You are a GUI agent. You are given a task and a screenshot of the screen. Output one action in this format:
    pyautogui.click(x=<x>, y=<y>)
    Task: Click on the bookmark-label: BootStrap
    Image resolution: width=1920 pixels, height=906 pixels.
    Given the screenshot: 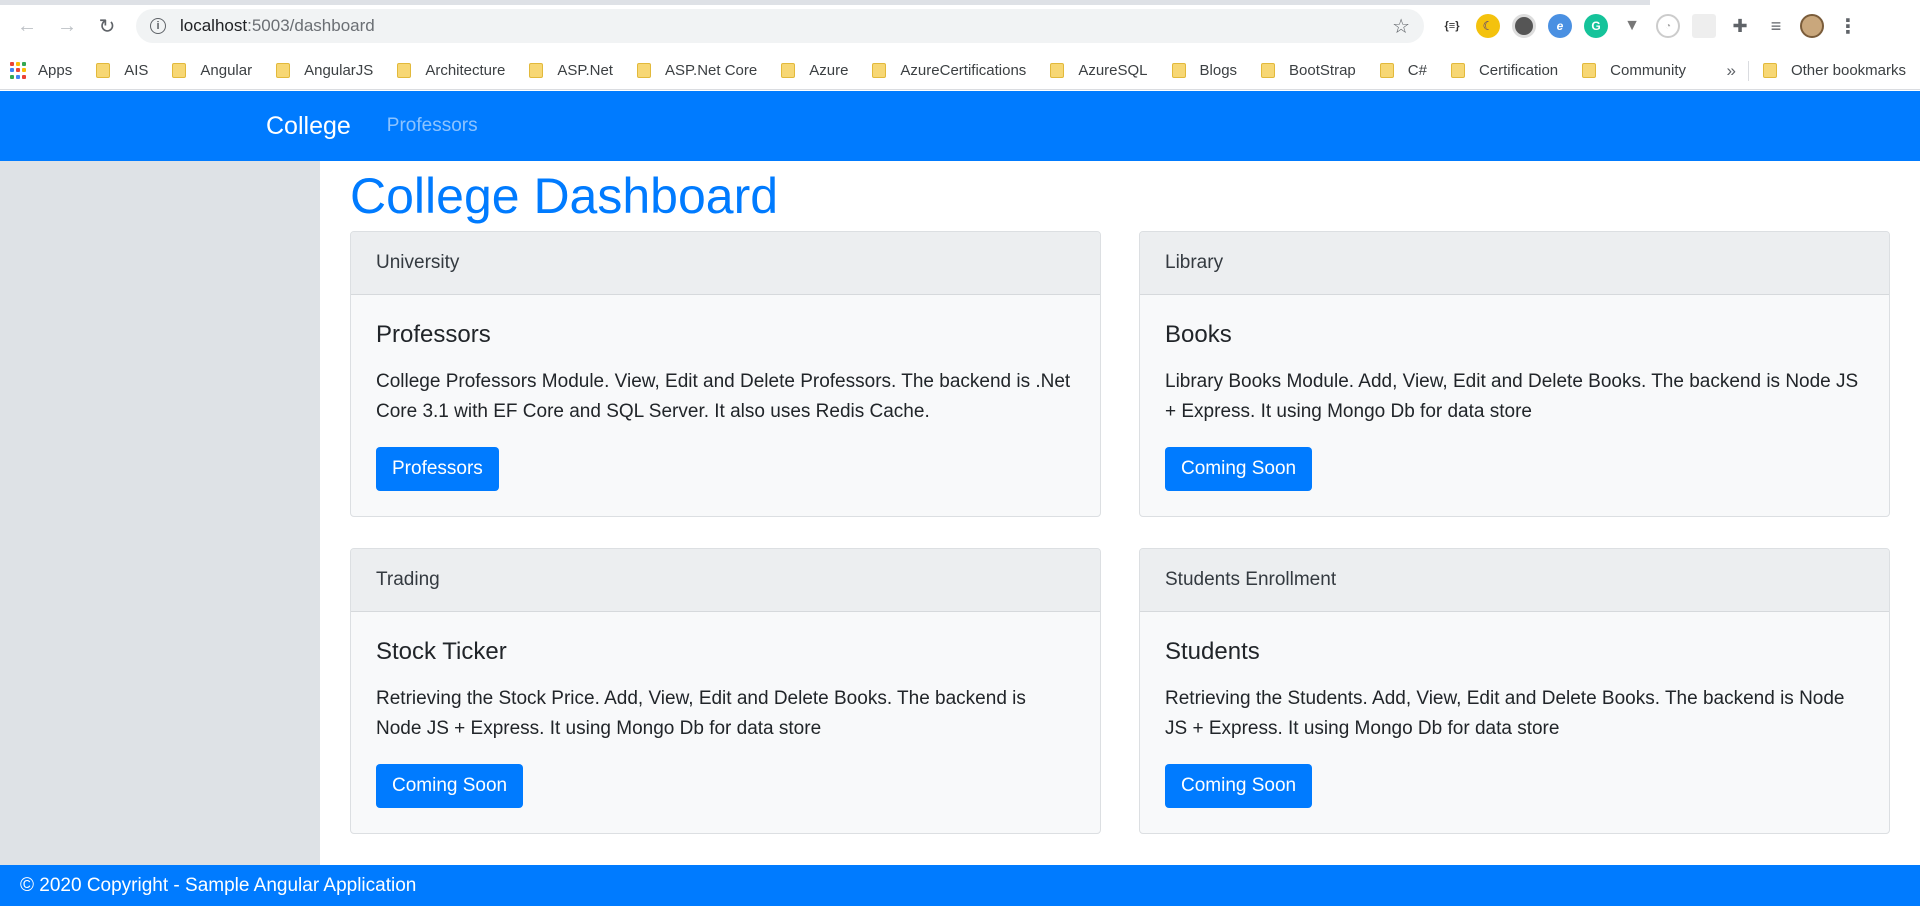 What is the action you would take?
    pyautogui.click(x=1322, y=70)
    